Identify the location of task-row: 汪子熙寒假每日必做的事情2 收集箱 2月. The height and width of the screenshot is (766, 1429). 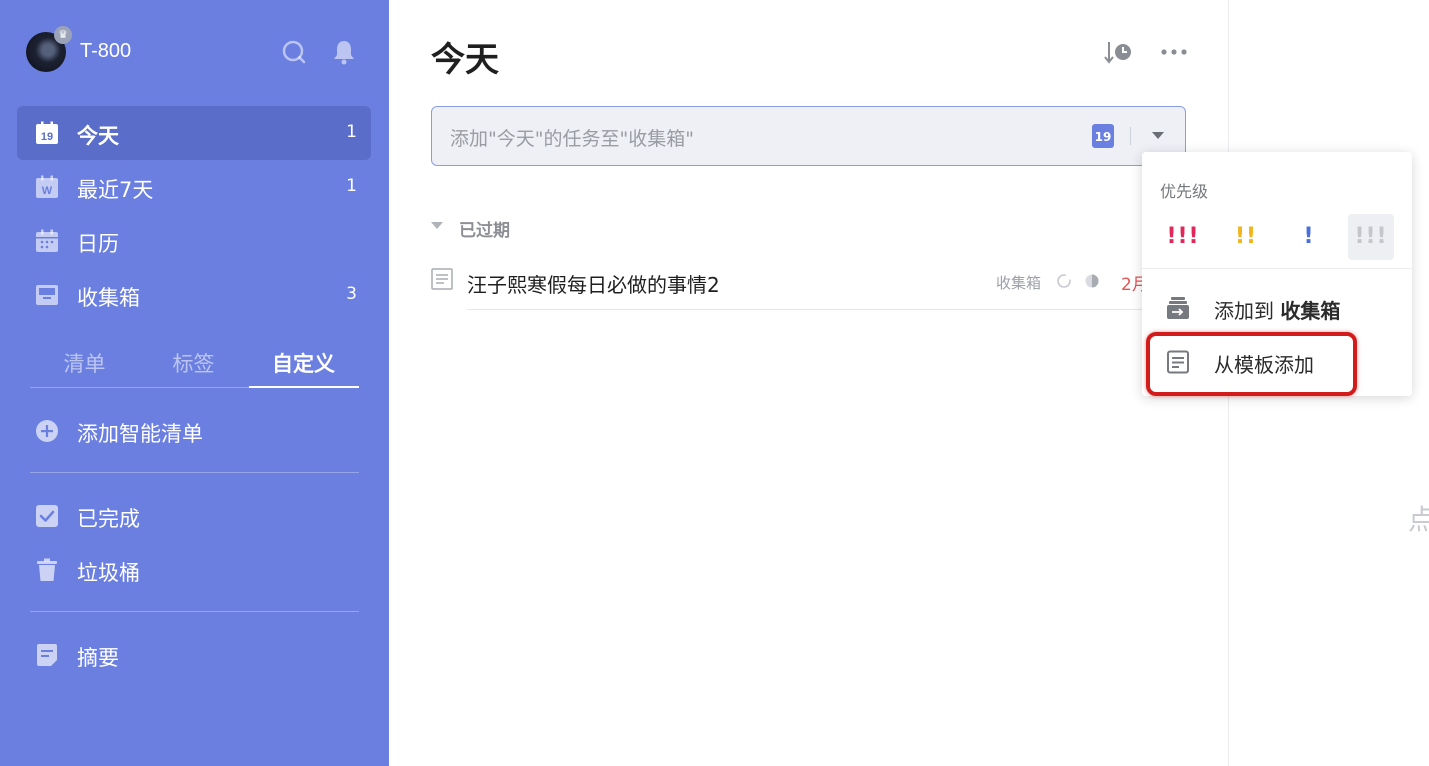
(808, 285).